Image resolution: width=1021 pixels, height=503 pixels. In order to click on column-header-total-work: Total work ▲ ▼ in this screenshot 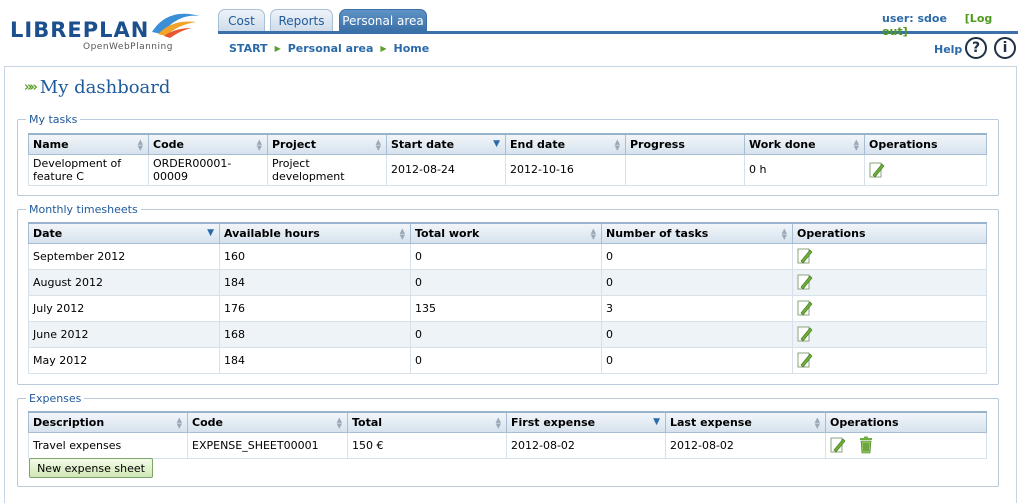, I will do `click(506, 233)`.